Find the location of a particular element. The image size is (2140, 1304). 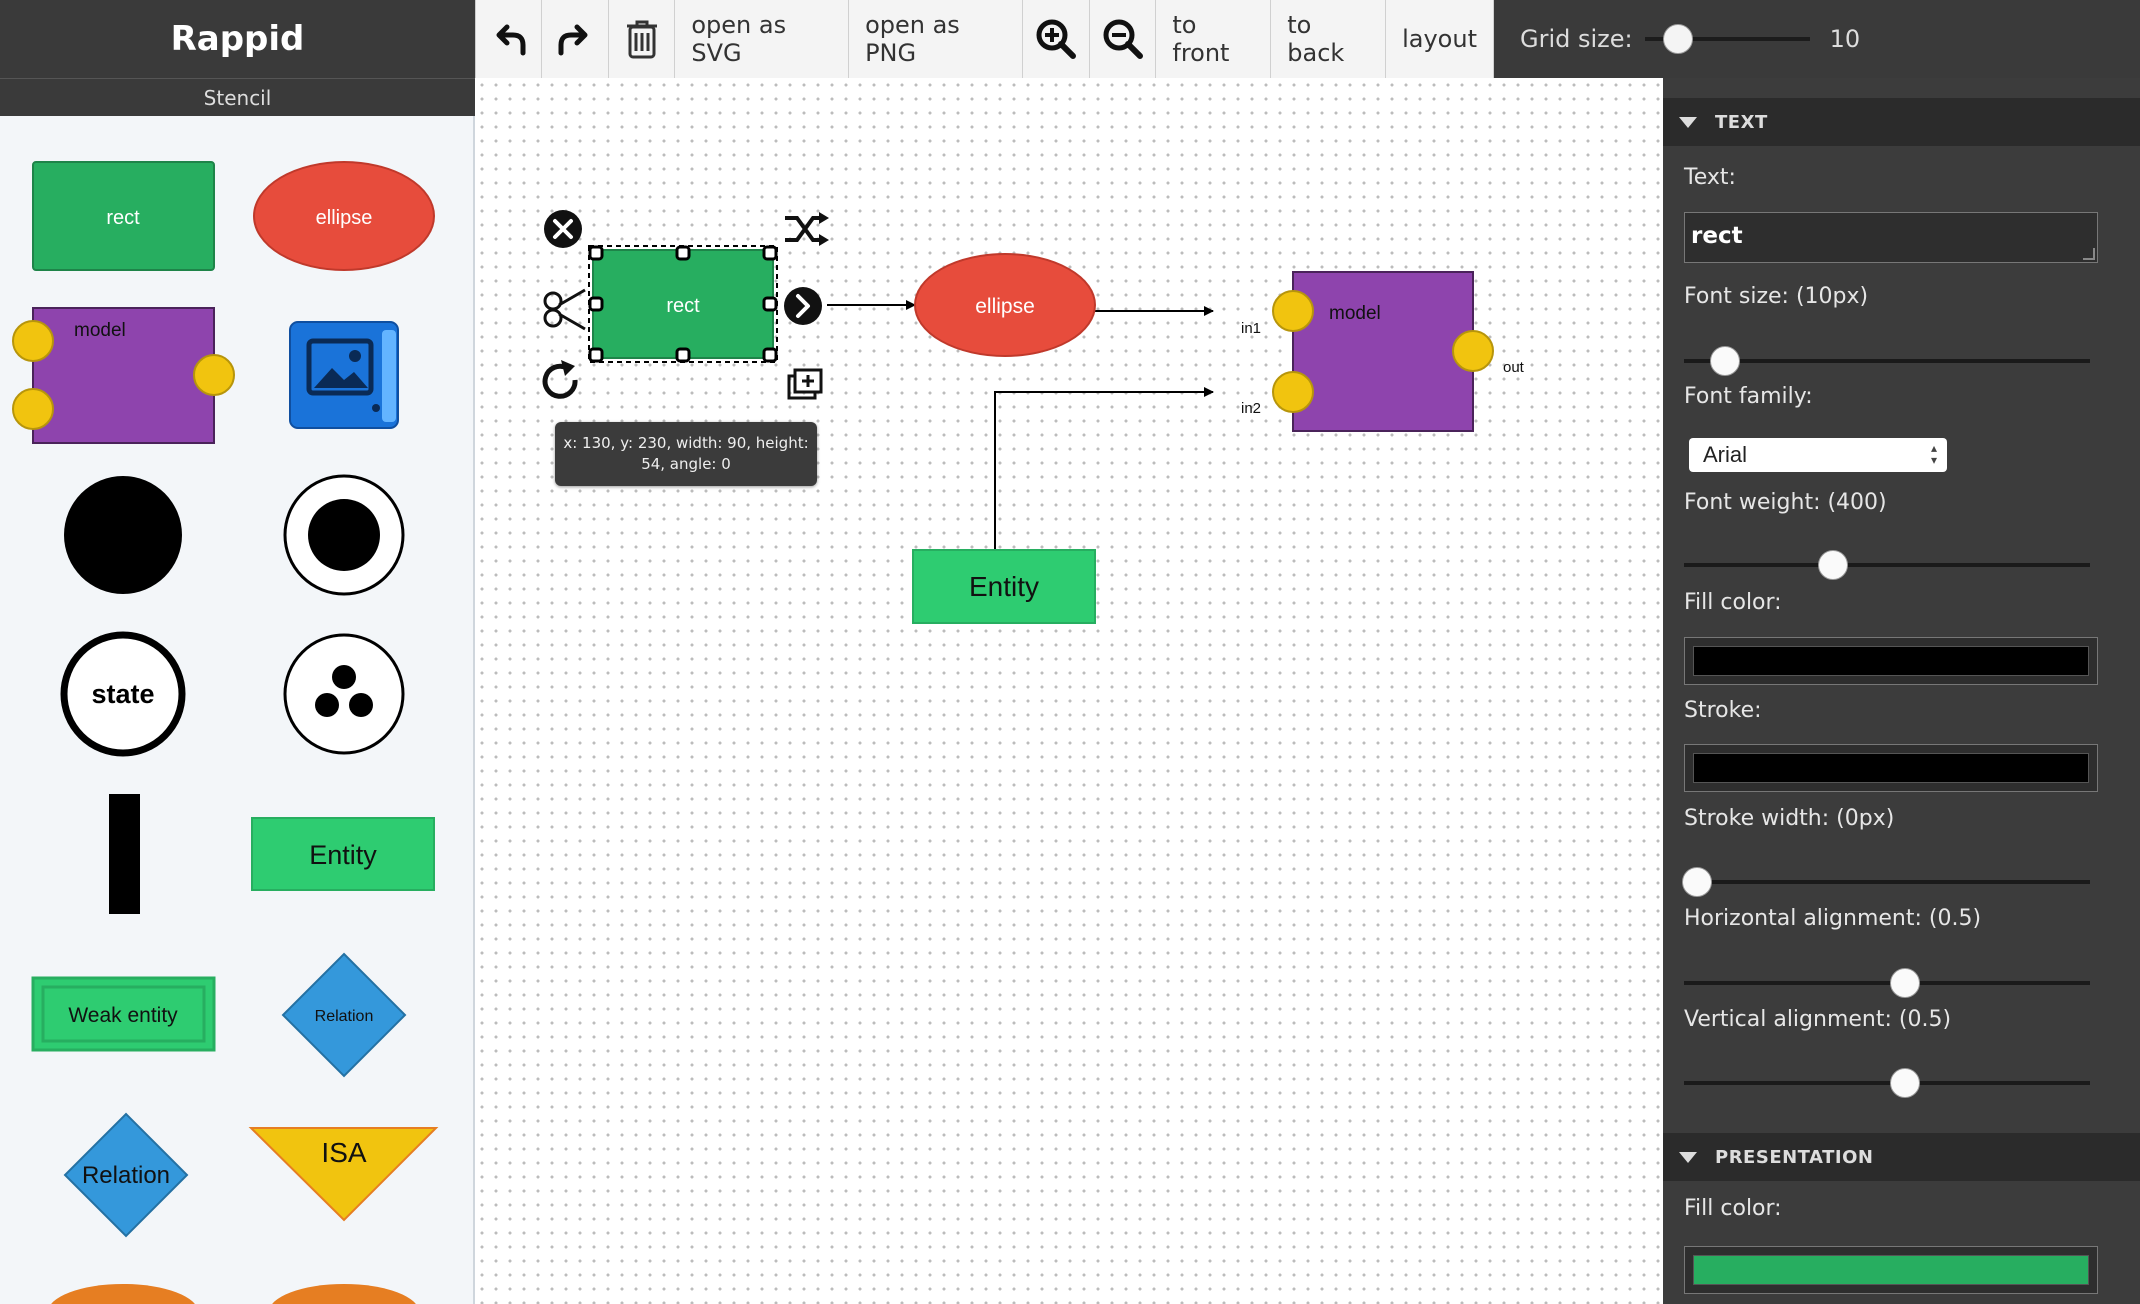

port-in2-label: in2 is located at coordinates (1251, 408).